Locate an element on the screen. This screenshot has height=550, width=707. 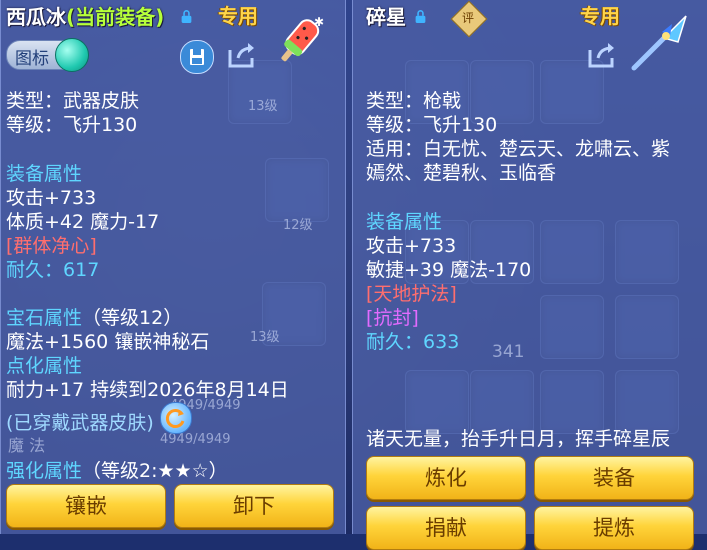
save-icon is located at coordinates (197, 57).